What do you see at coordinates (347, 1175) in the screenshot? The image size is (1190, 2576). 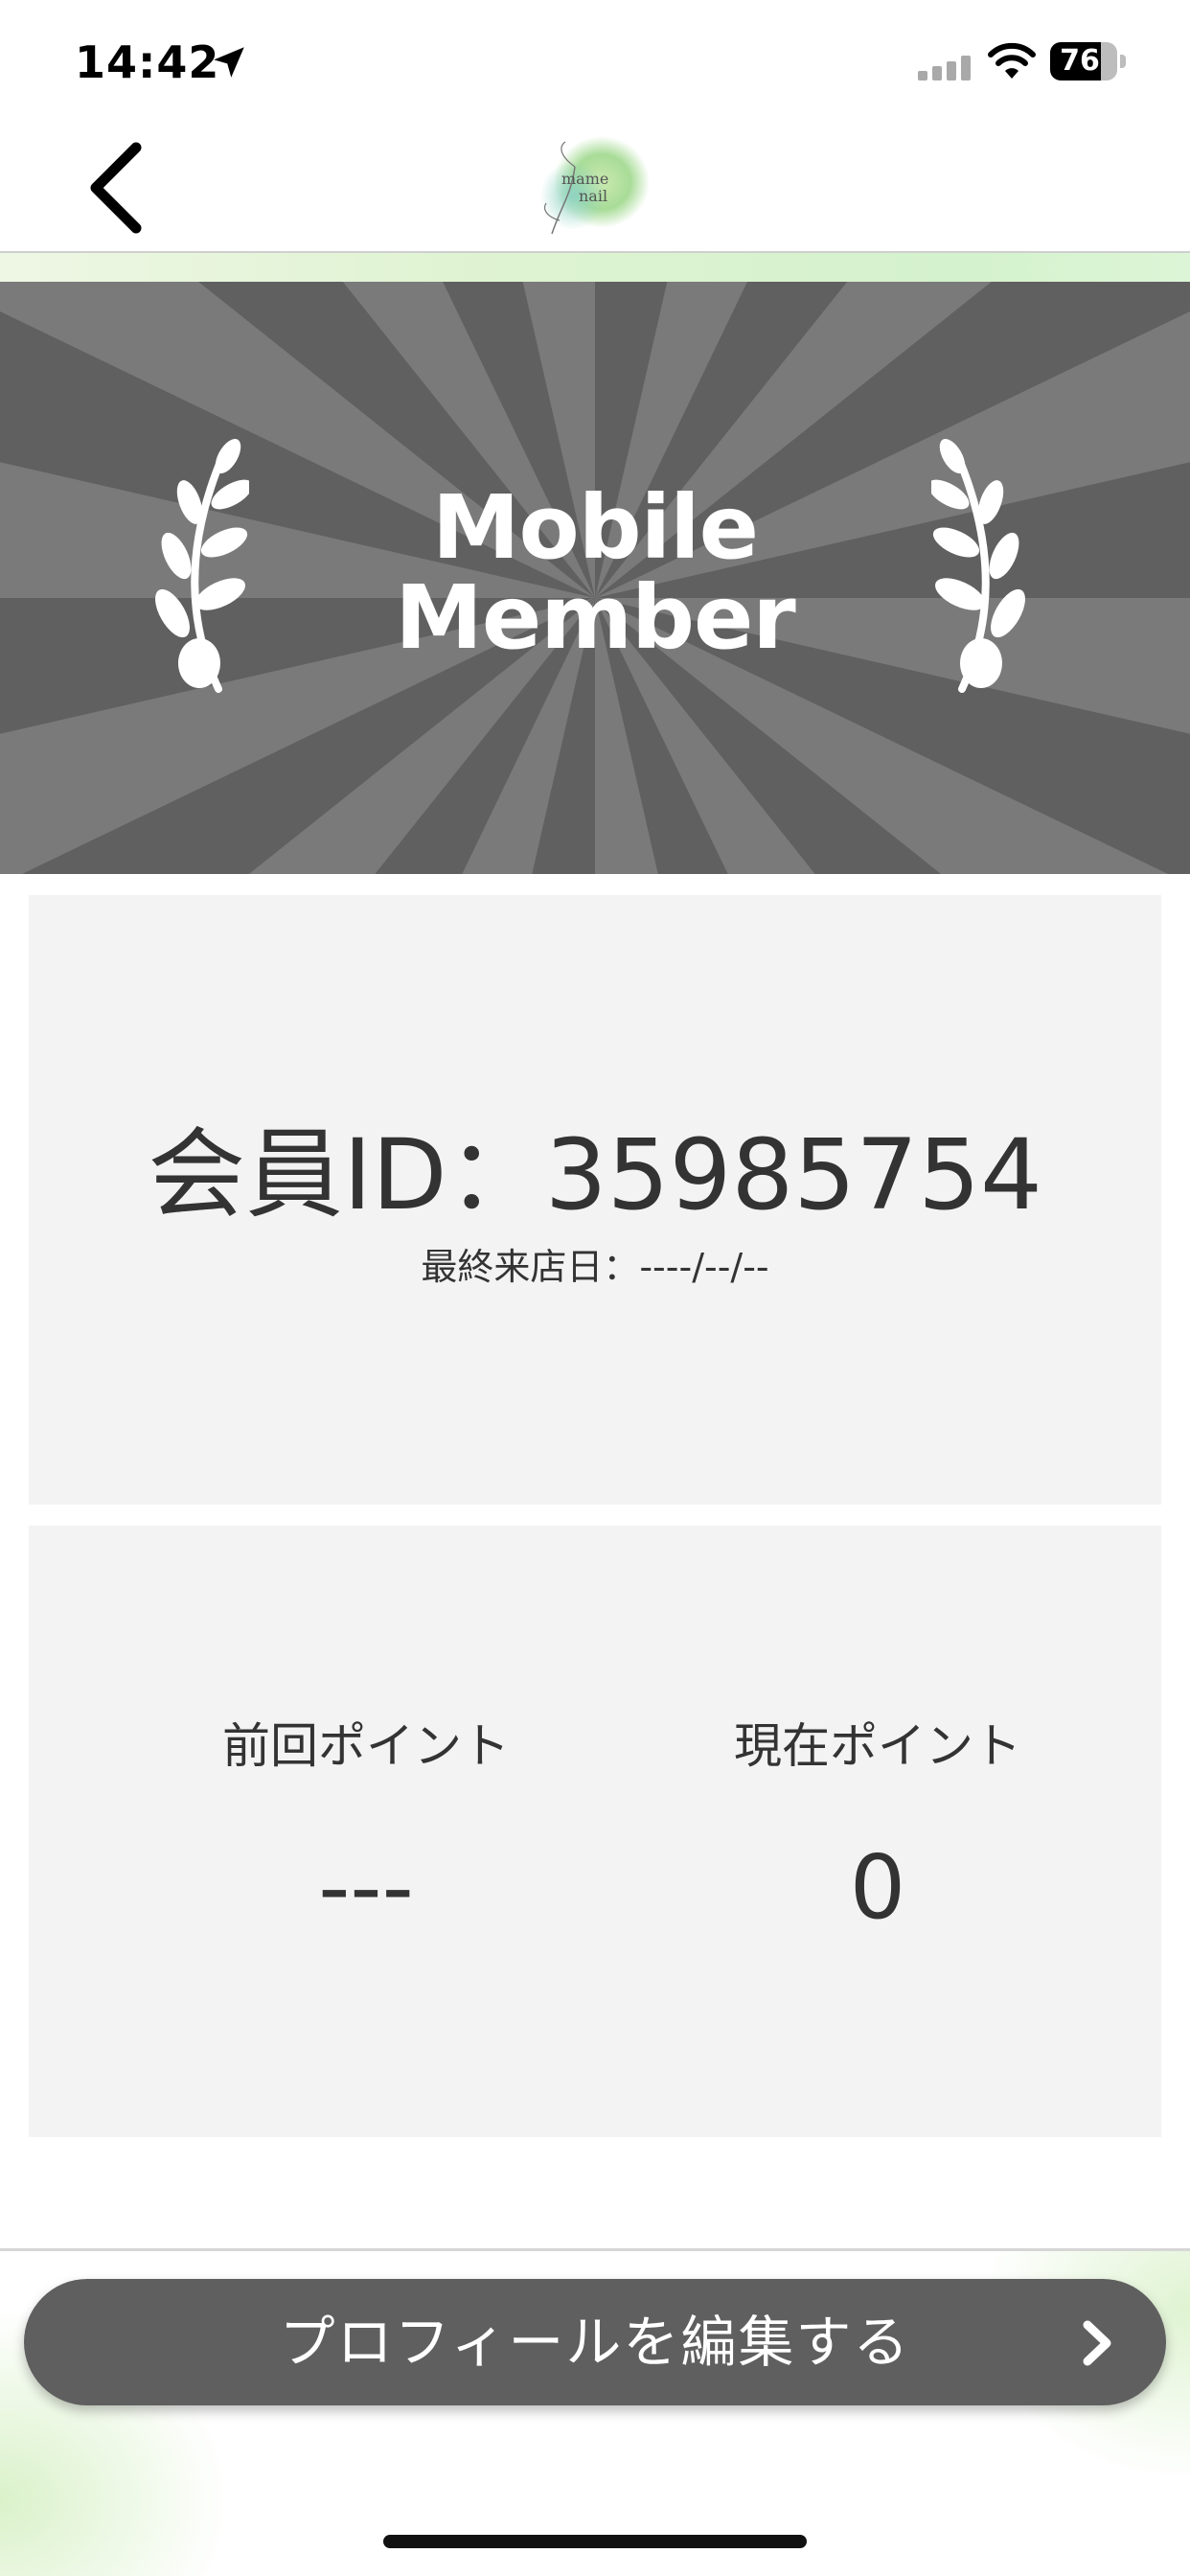 I see `member-id-label: 会員ID：` at bounding box center [347, 1175].